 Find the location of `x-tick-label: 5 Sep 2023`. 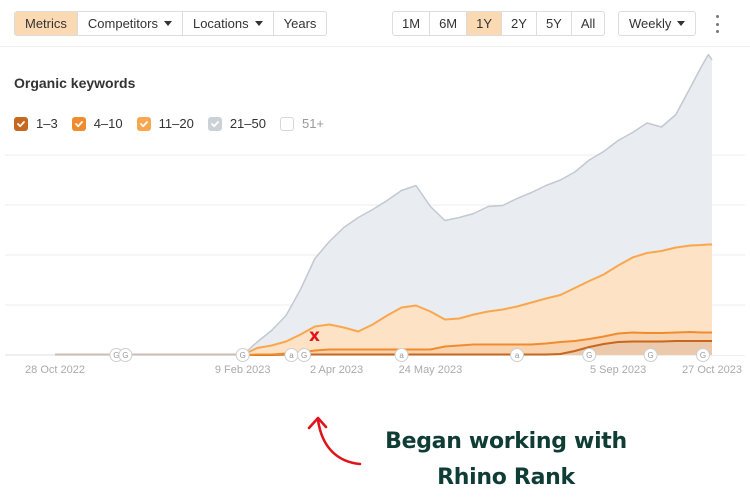

x-tick-label: 5 Sep 2023 is located at coordinates (618, 370).